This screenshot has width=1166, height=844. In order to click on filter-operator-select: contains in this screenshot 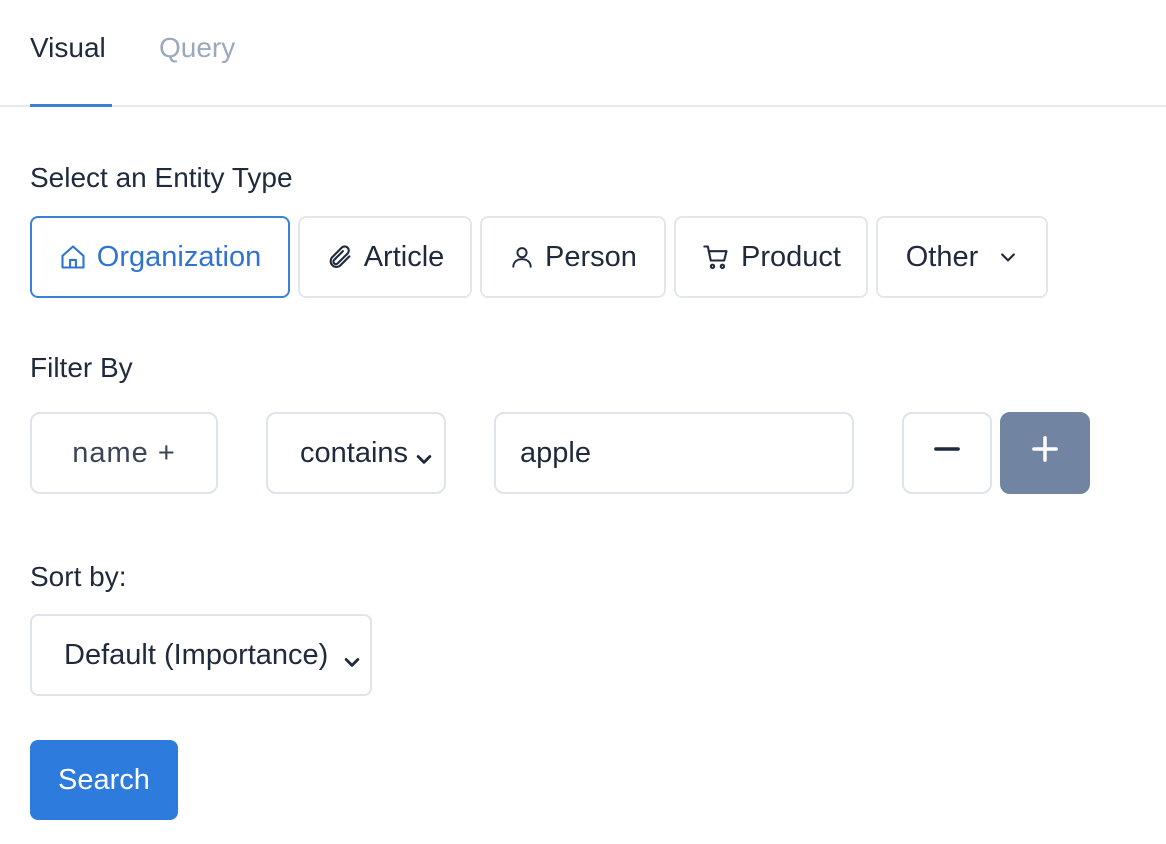, I will do `click(356, 453)`.